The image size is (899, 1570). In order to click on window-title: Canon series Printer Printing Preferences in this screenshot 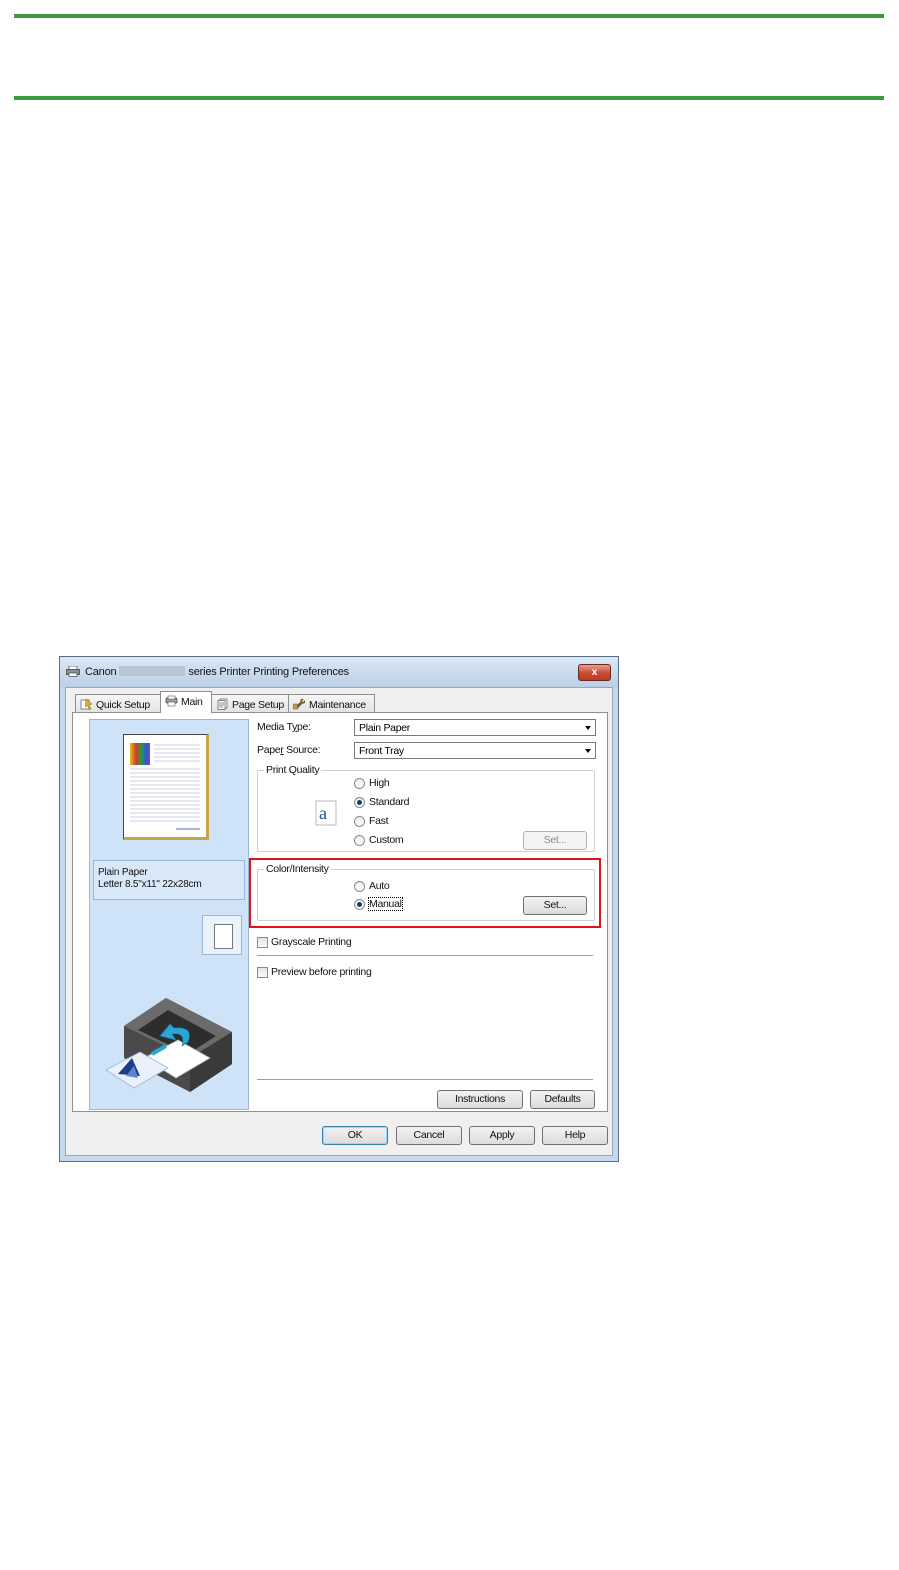, I will do `click(217, 672)`.